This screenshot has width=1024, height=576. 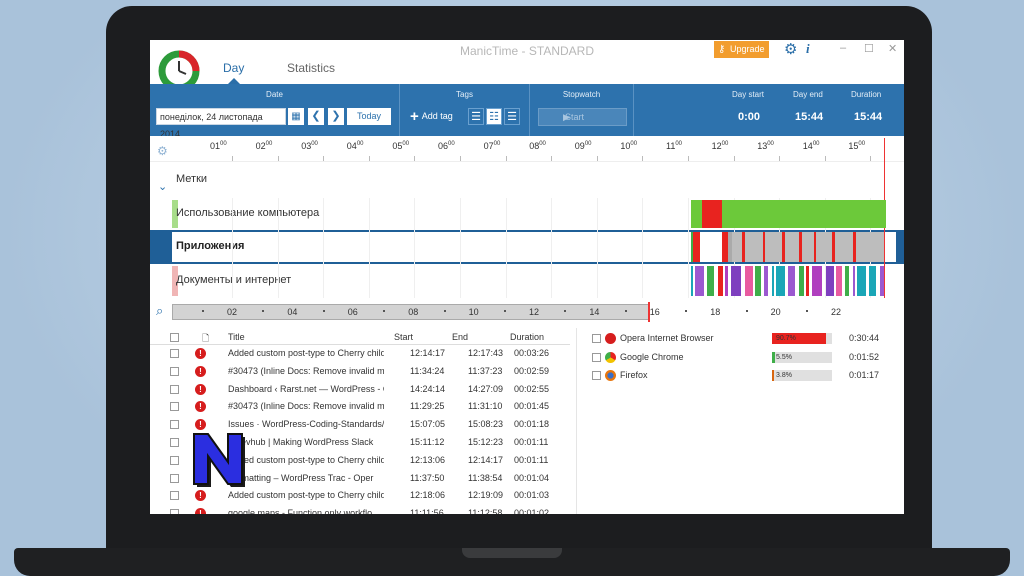 What do you see at coordinates (748, 358) in the screenshot?
I see `app-summary-row: Google Chrome 5.5% 0:01:52` at bounding box center [748, 358].